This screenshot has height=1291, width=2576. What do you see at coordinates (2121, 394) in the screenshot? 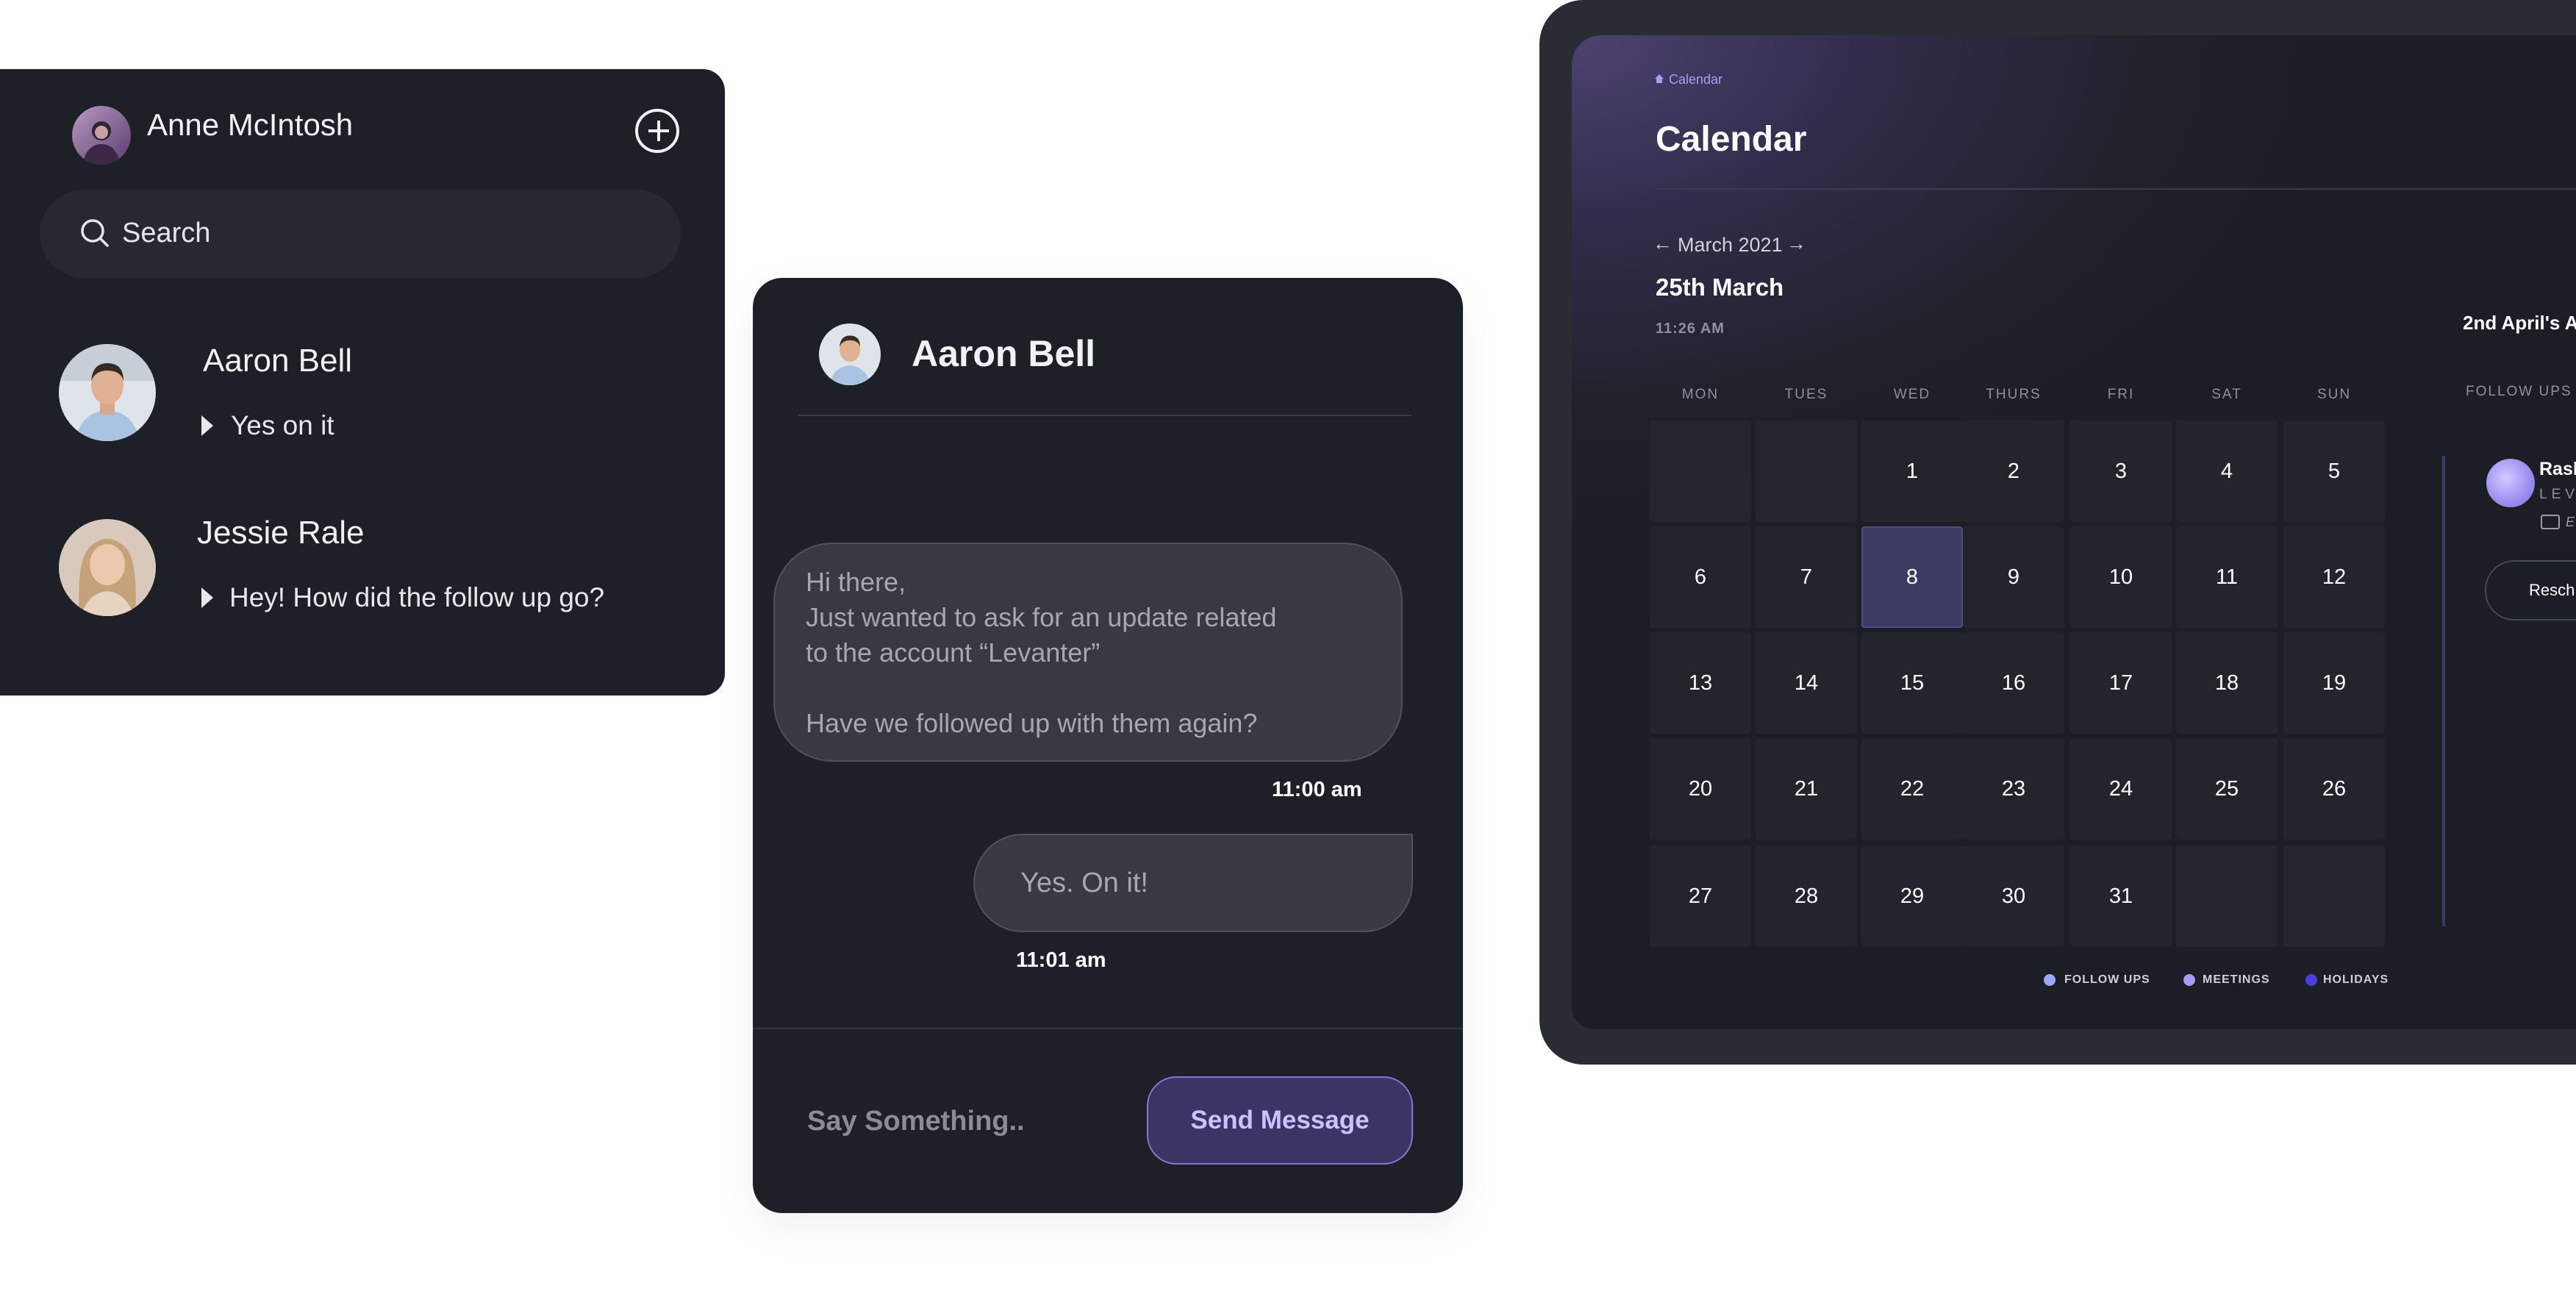
I see `weekday-label: FRI` at bounding box center [2121, 394].